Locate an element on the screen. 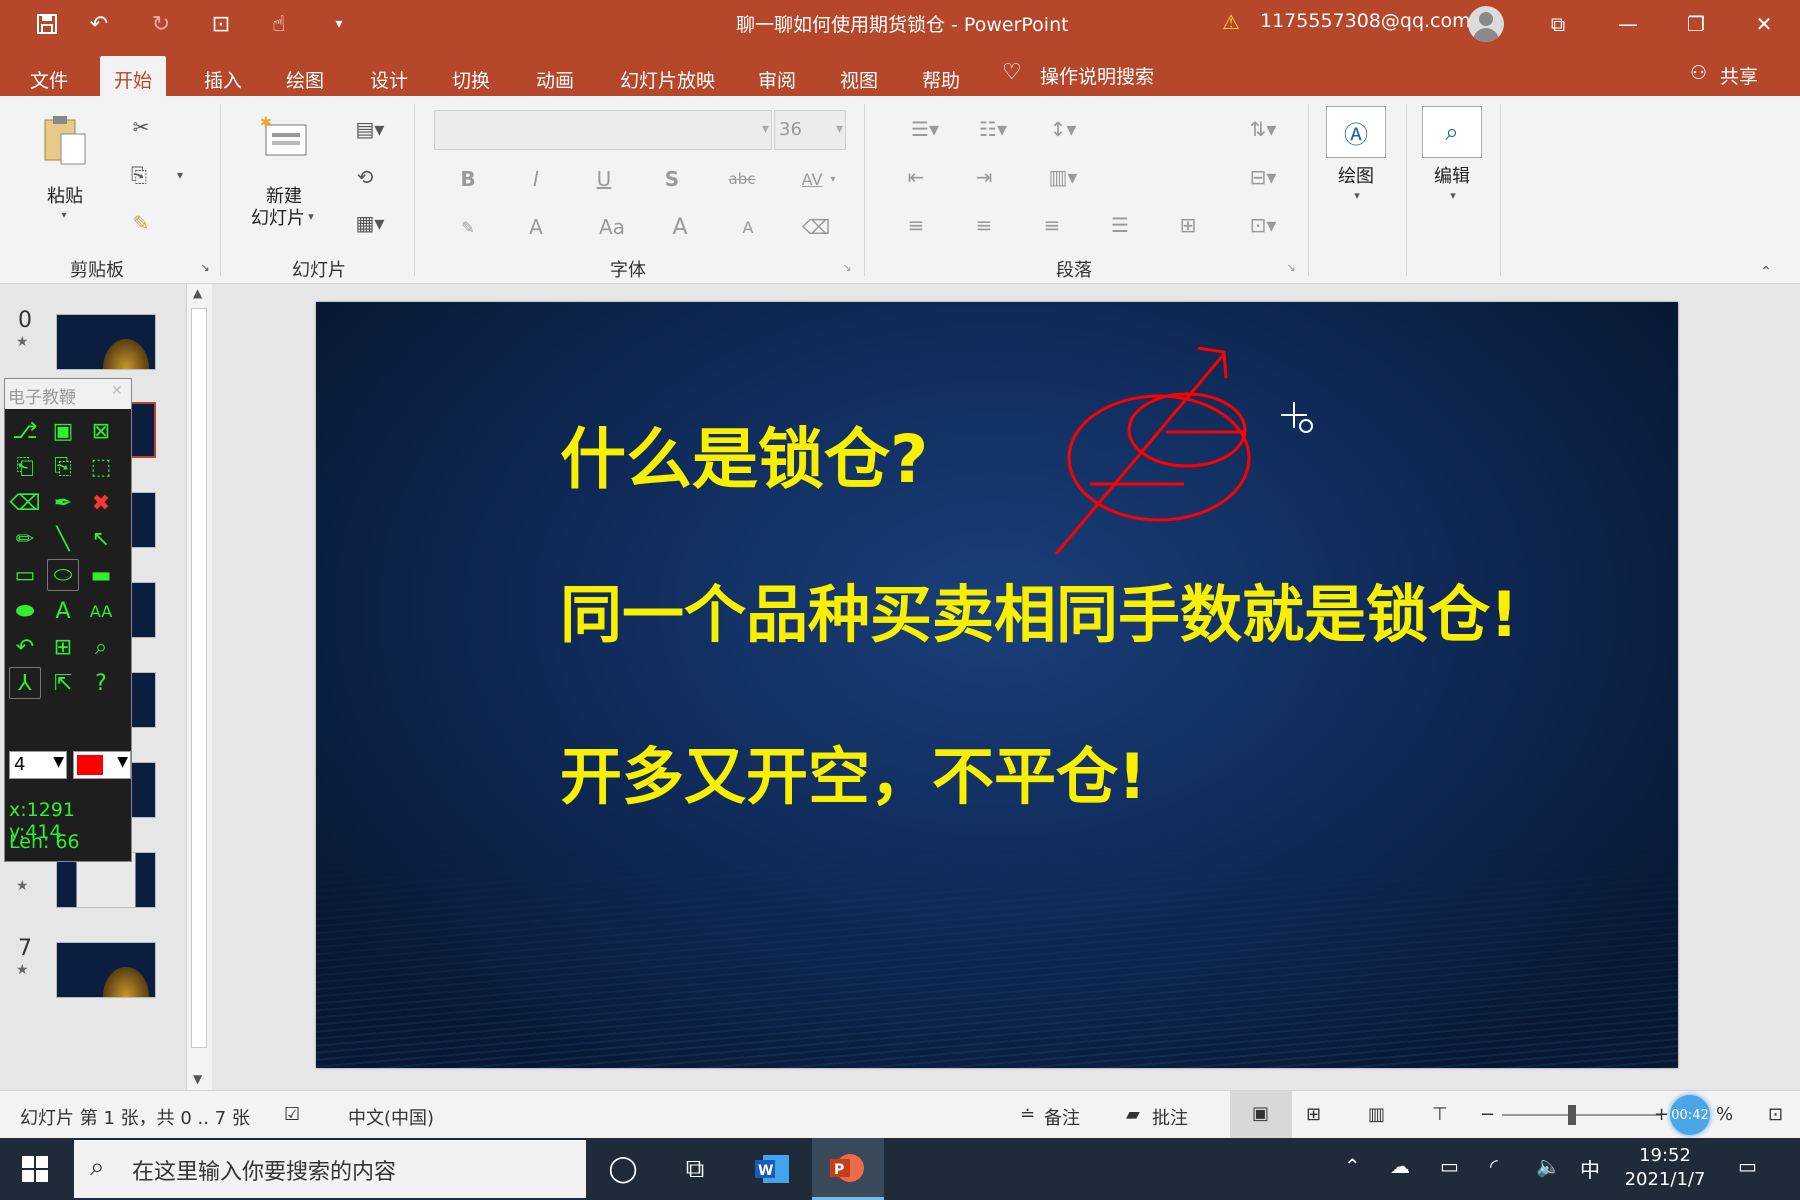  customize-icon: ▾ is located at coordinates (339, 24).